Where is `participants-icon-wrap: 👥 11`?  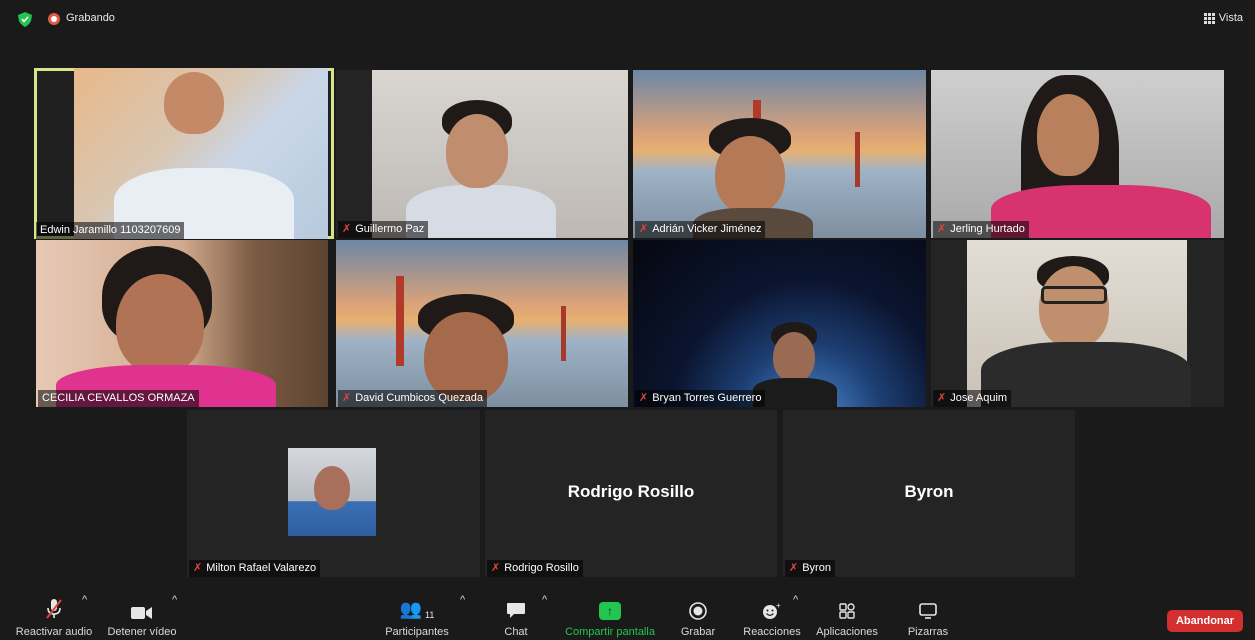 participants-icon-wrap: 👥 11 is located at coordinates (417, 607).